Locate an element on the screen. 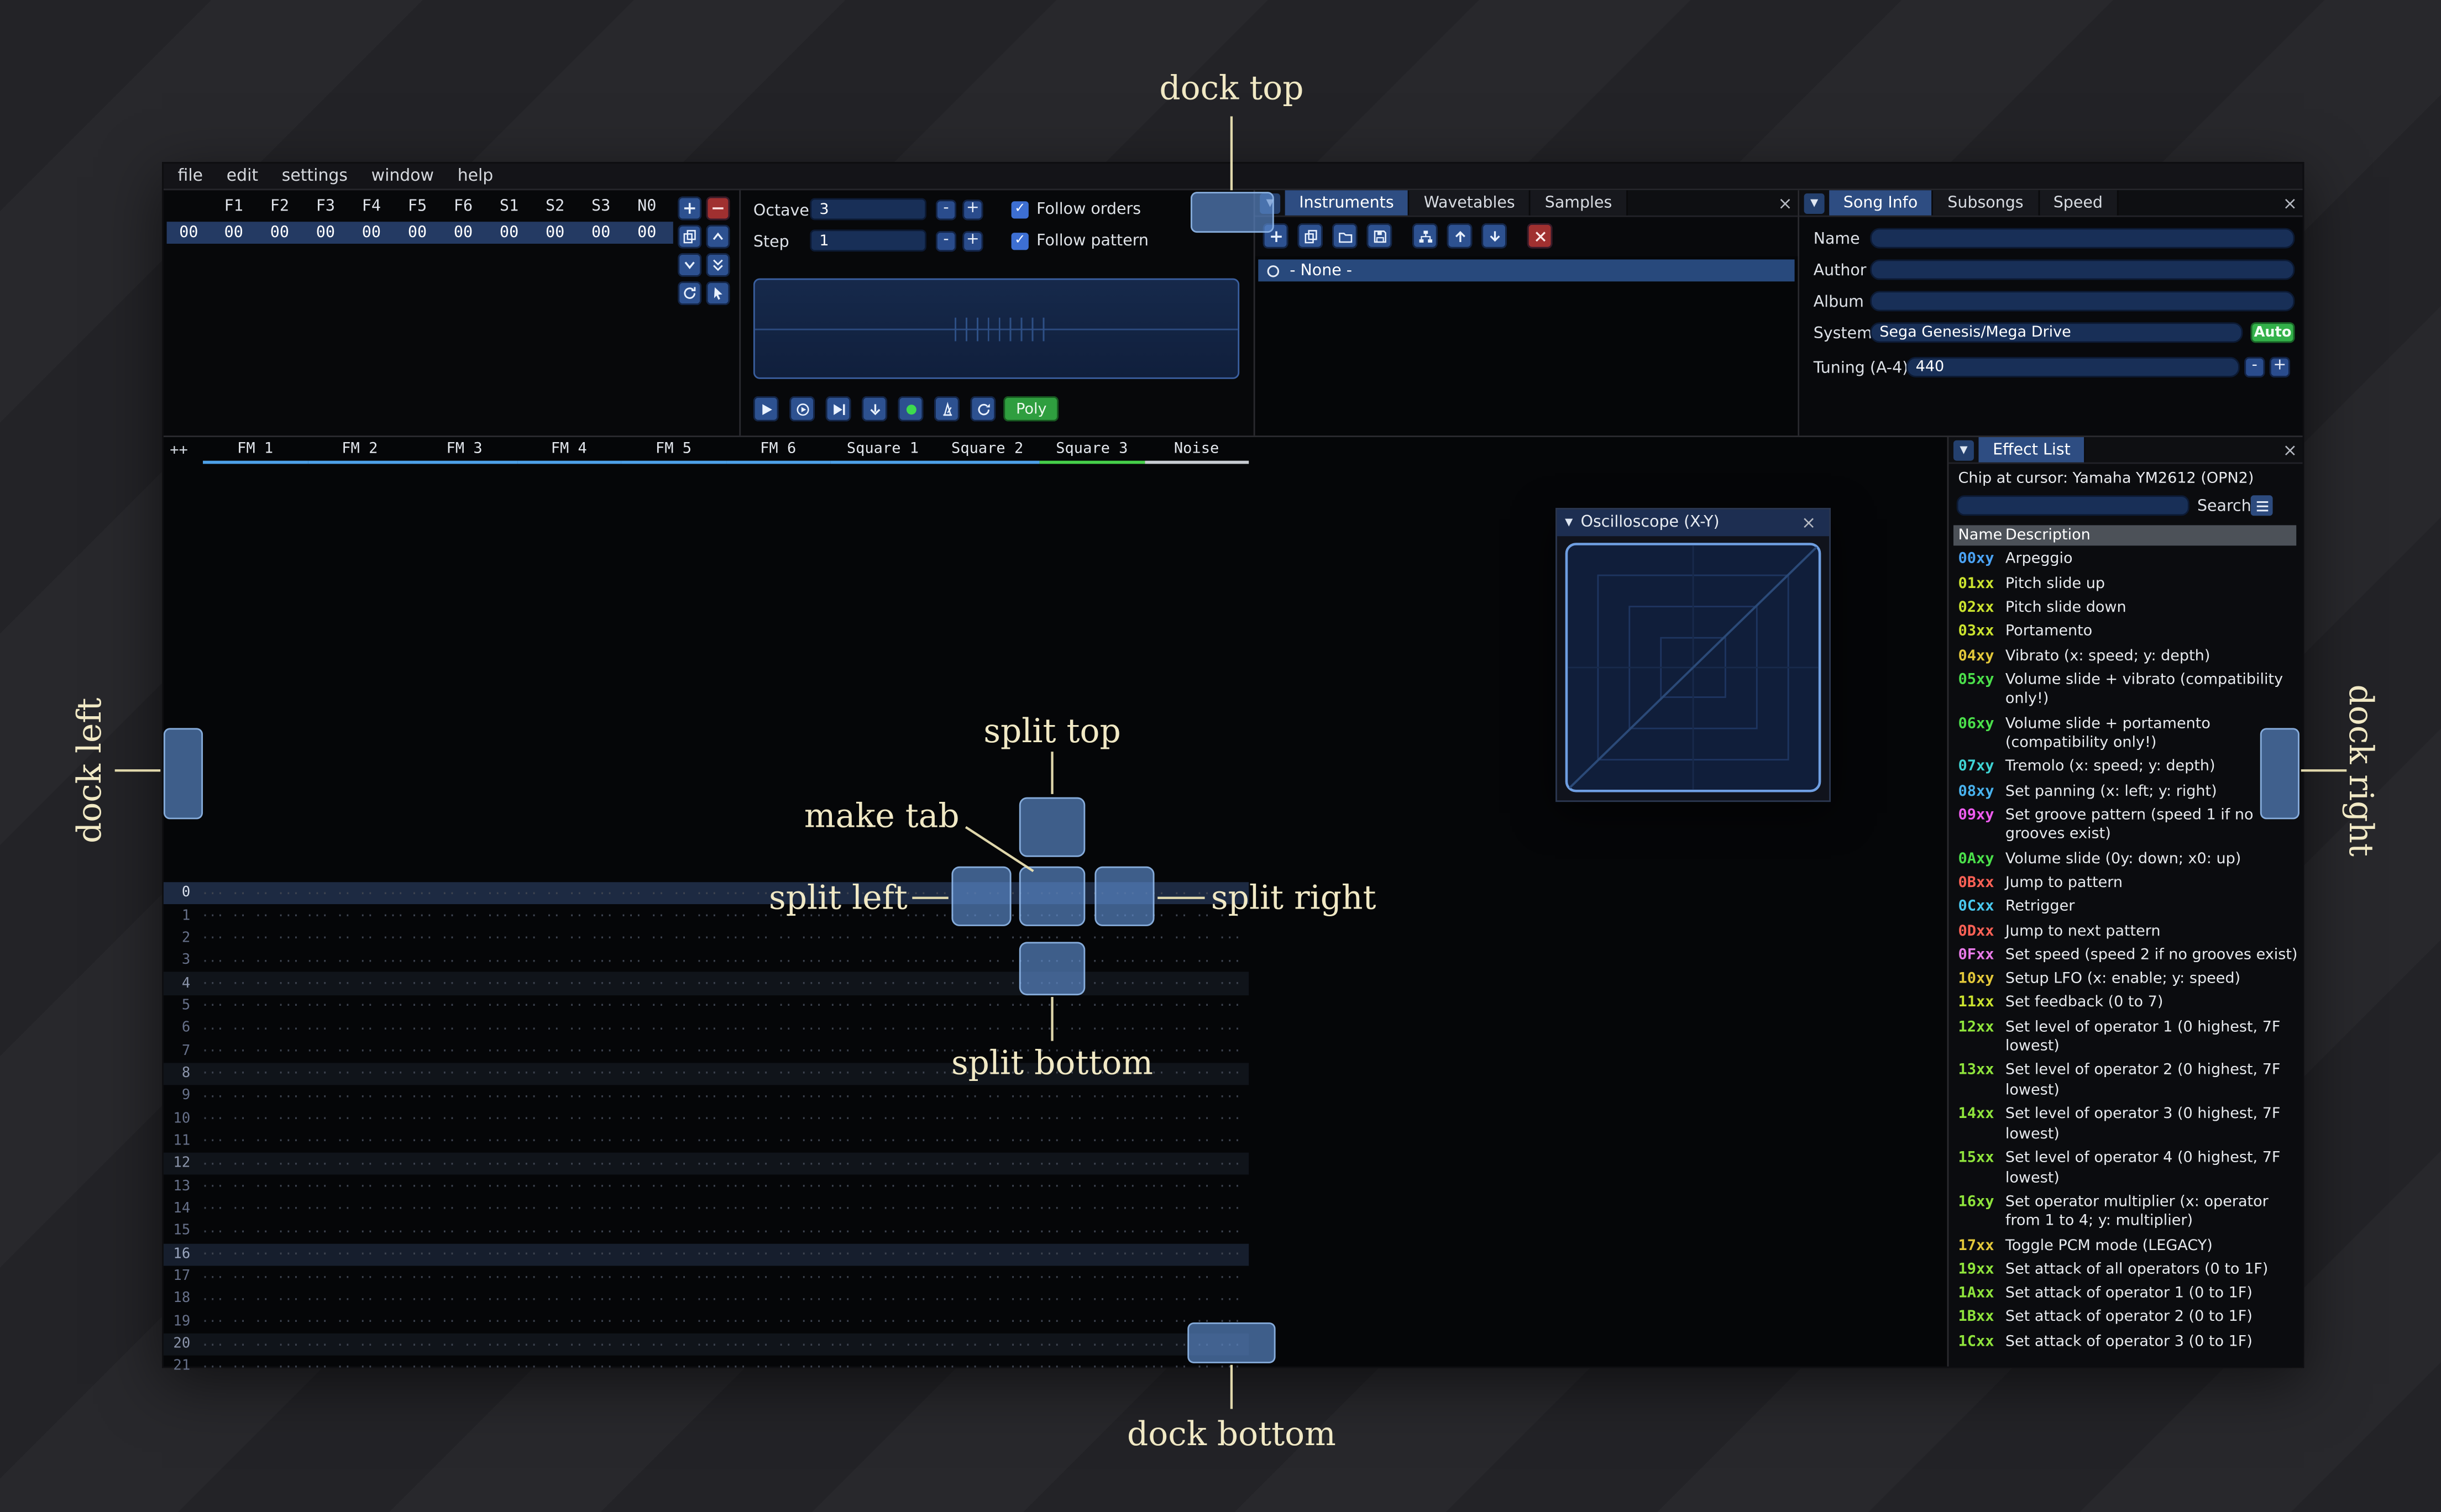 Image resolution: width=2441 pixels, height=1512 pixels. channel-header-square-2: Square 2 is located at coordinates (987, 450).